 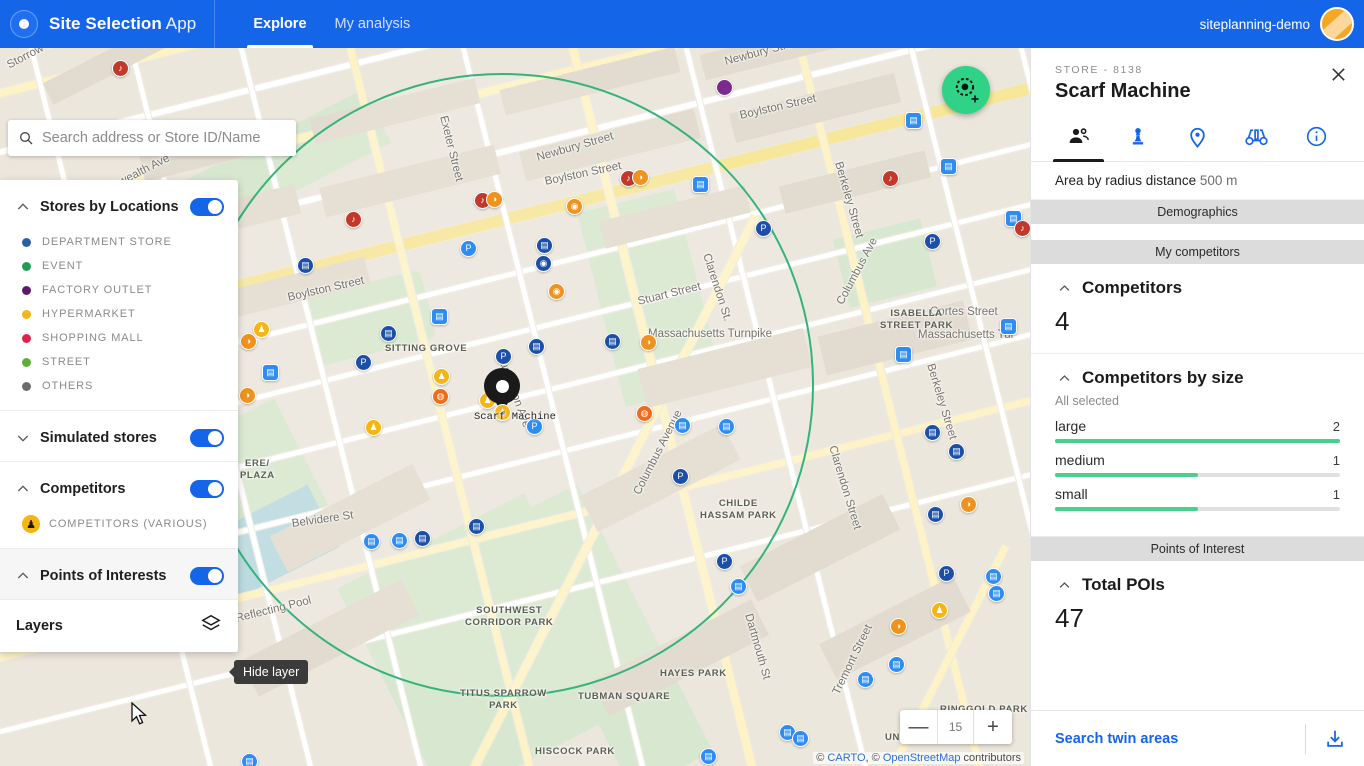 What do you see at coordinates (1197, 378) in the screenshot?
I see `competitors-by-size-head: Competitors by size` at bounding box center [1197, 378].